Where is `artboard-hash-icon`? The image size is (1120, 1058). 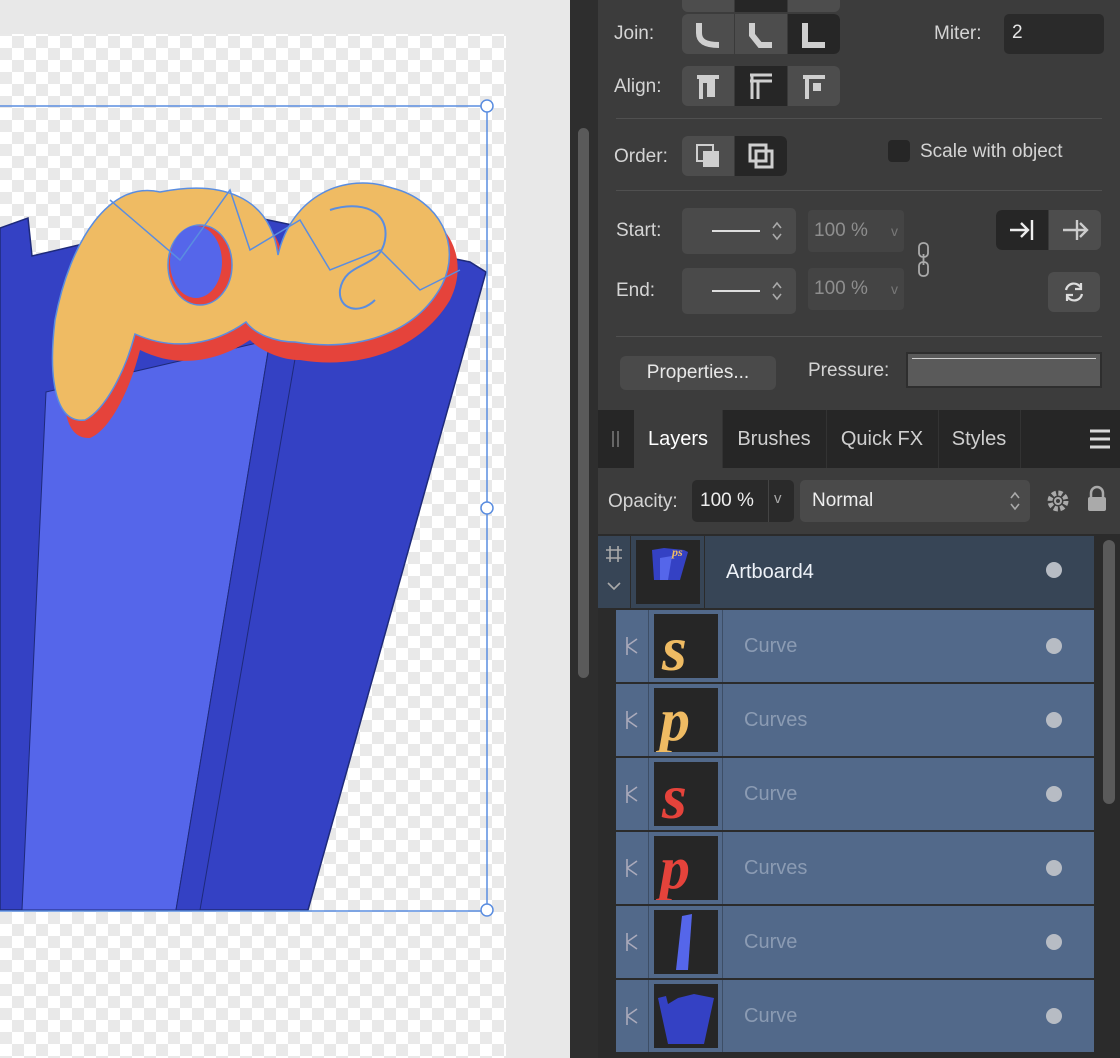
artboard-hash-icon is located at coordinates (614, 554).